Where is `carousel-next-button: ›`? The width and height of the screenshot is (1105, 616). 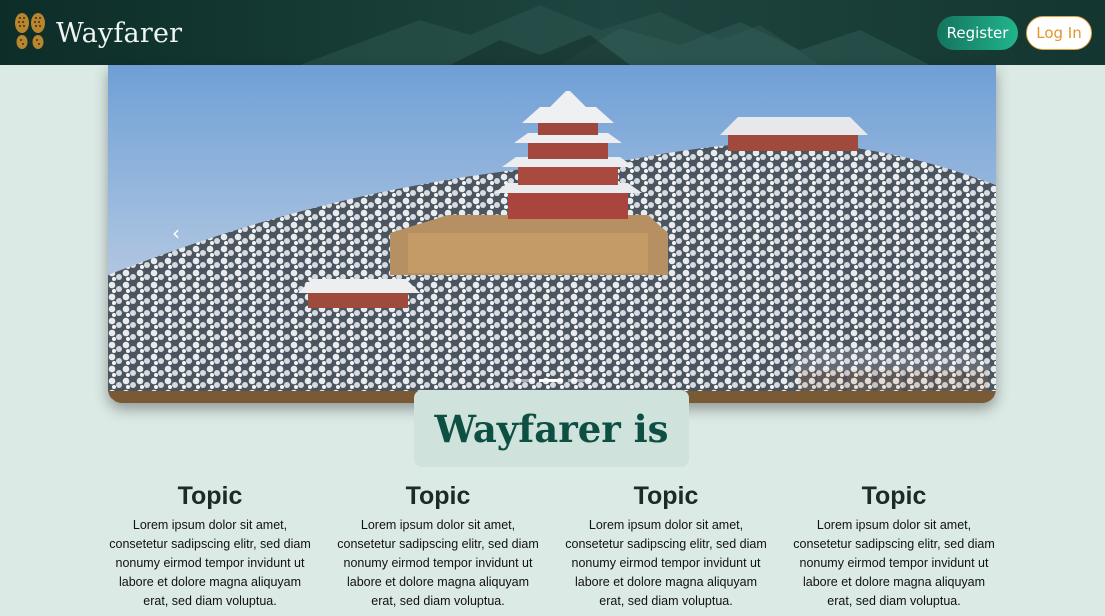
carousel-next-button: › is located at coordinates (978, 233).